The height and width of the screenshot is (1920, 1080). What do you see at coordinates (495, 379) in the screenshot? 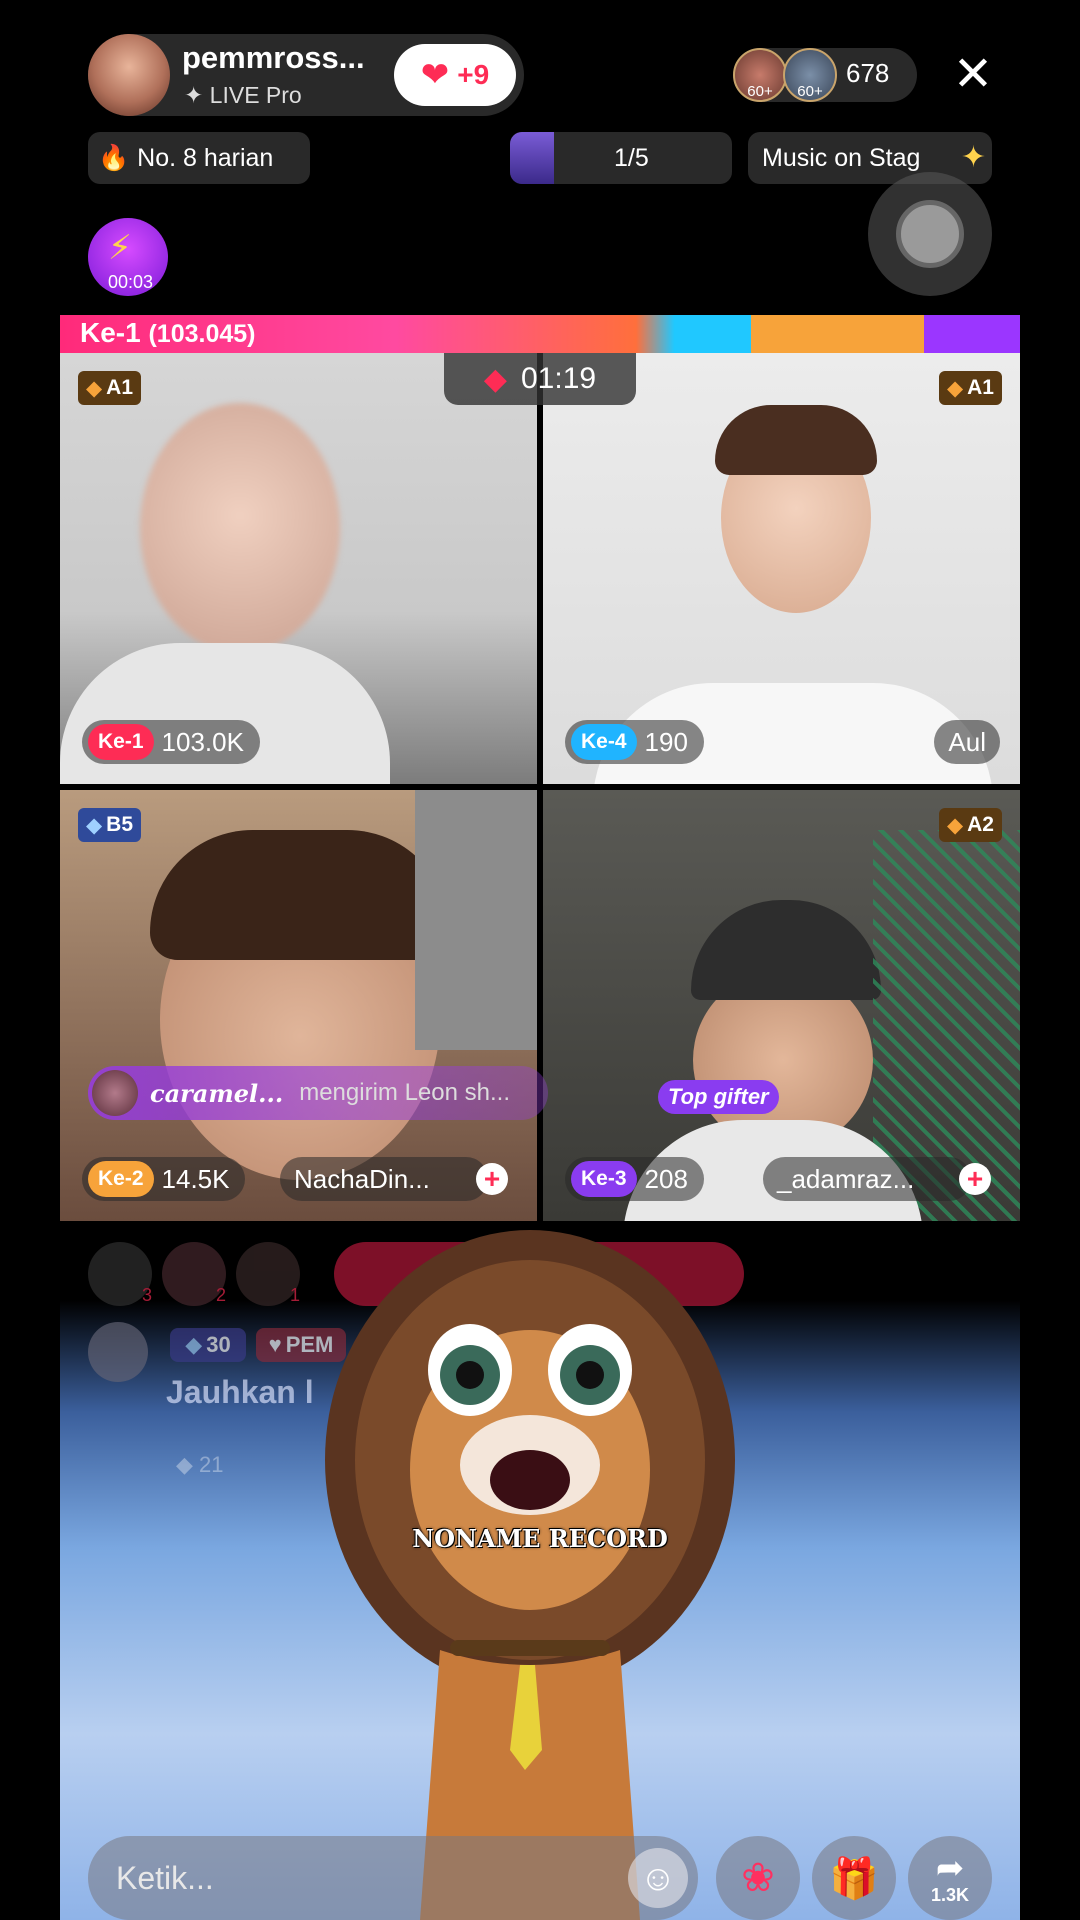
I see `battle-icon: ◆` at bounding box center [495, 379].